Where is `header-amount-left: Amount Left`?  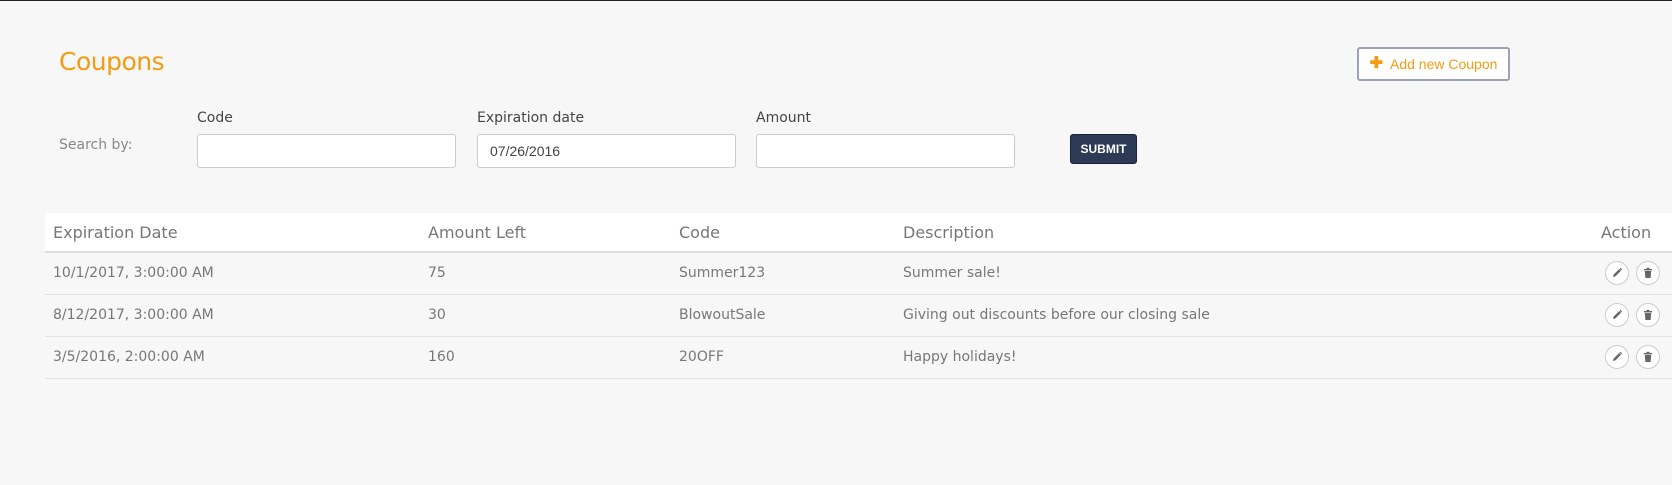
header-amount-left: Amount Left is located at coordinates (477, 232).